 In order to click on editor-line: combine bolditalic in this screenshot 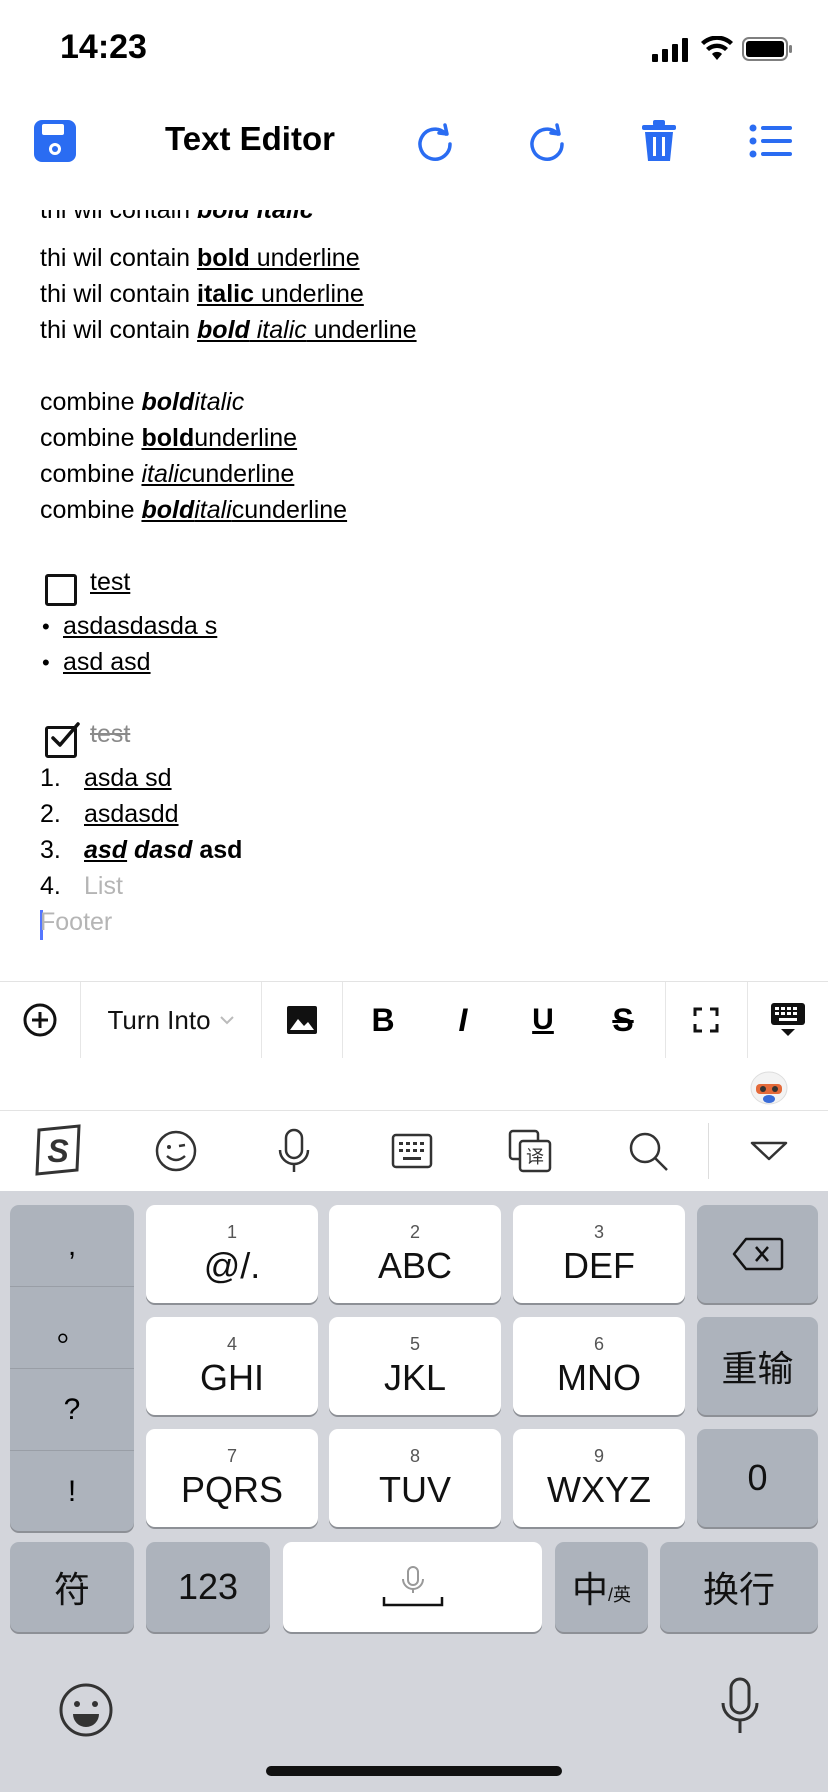, I will do `click(142, 402)`.